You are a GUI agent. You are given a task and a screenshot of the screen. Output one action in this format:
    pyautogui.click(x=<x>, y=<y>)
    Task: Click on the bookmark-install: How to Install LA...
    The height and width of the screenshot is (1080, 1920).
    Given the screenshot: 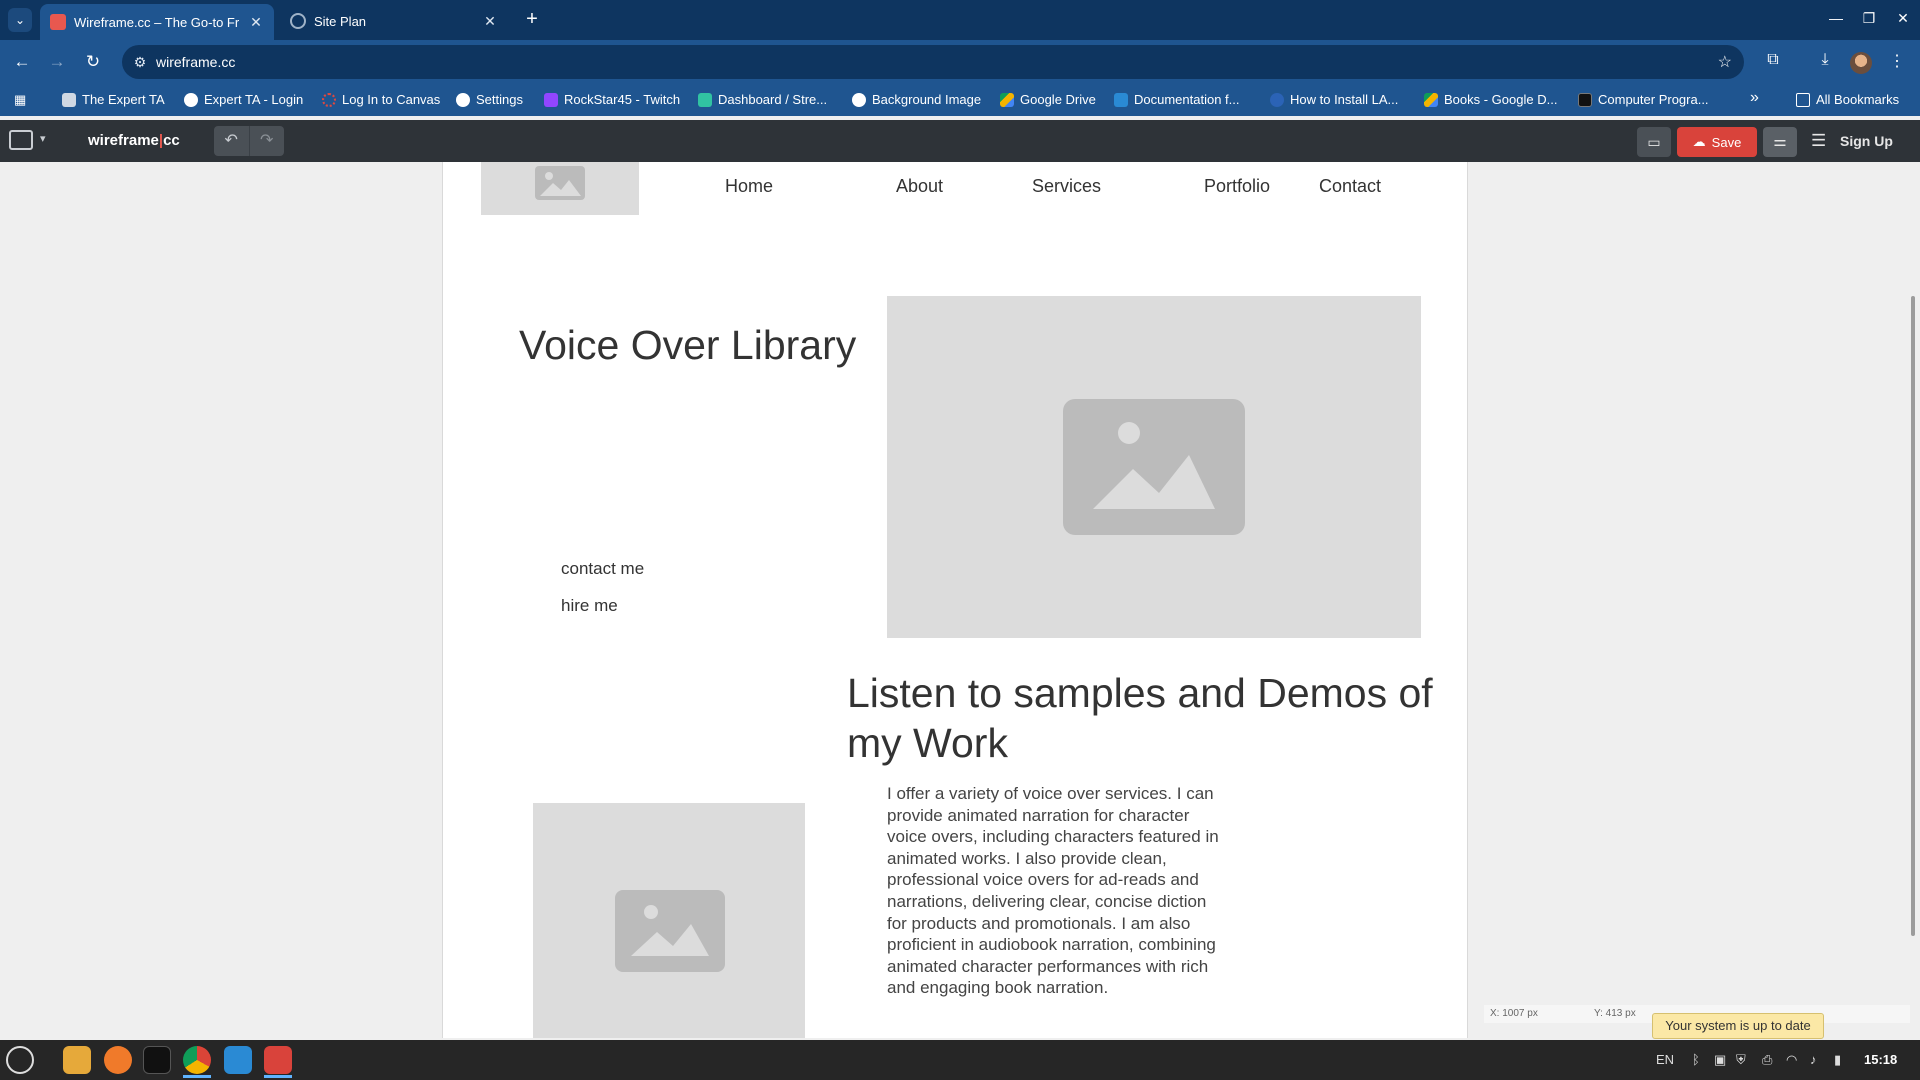 What is the action you would take?
    pyautogui.click(x=1334, y=99)
    